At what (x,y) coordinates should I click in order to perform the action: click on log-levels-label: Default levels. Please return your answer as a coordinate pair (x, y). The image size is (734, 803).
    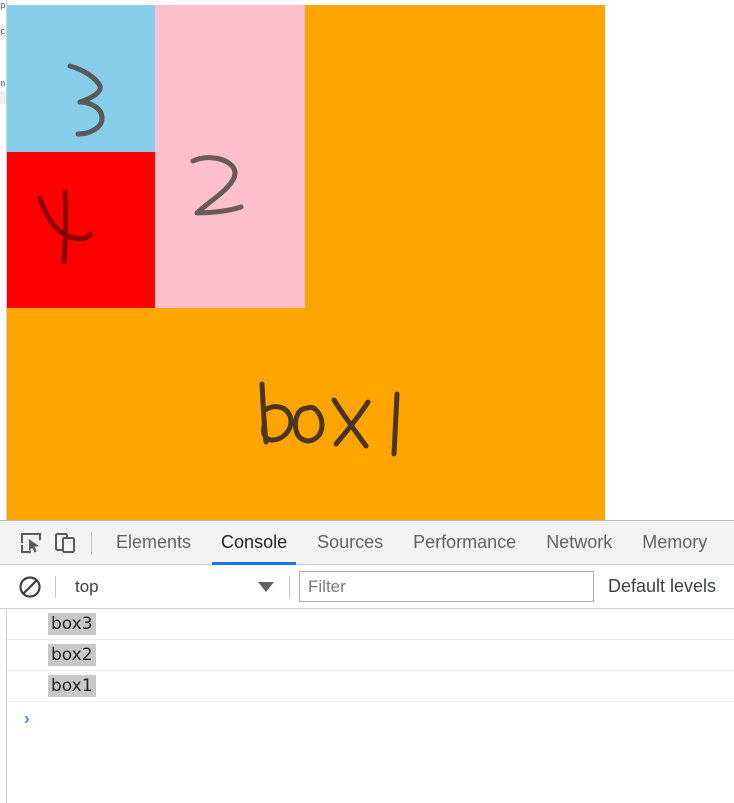
    Looking at the image, I should click on (662, 586).